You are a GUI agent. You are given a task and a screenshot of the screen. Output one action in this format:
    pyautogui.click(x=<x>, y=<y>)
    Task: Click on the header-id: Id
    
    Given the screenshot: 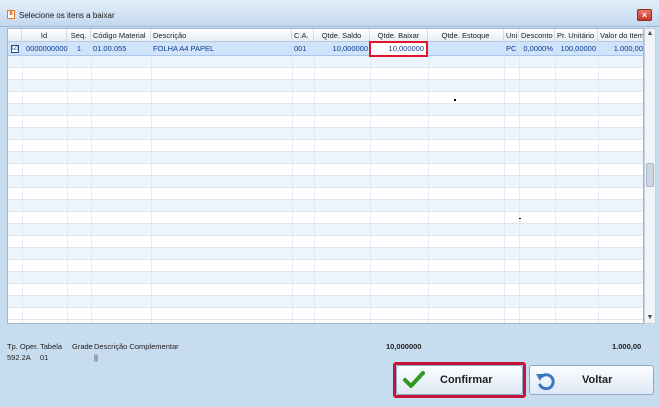 What is the action you would take?
    pyautogui.click(x=44, y=35)
    